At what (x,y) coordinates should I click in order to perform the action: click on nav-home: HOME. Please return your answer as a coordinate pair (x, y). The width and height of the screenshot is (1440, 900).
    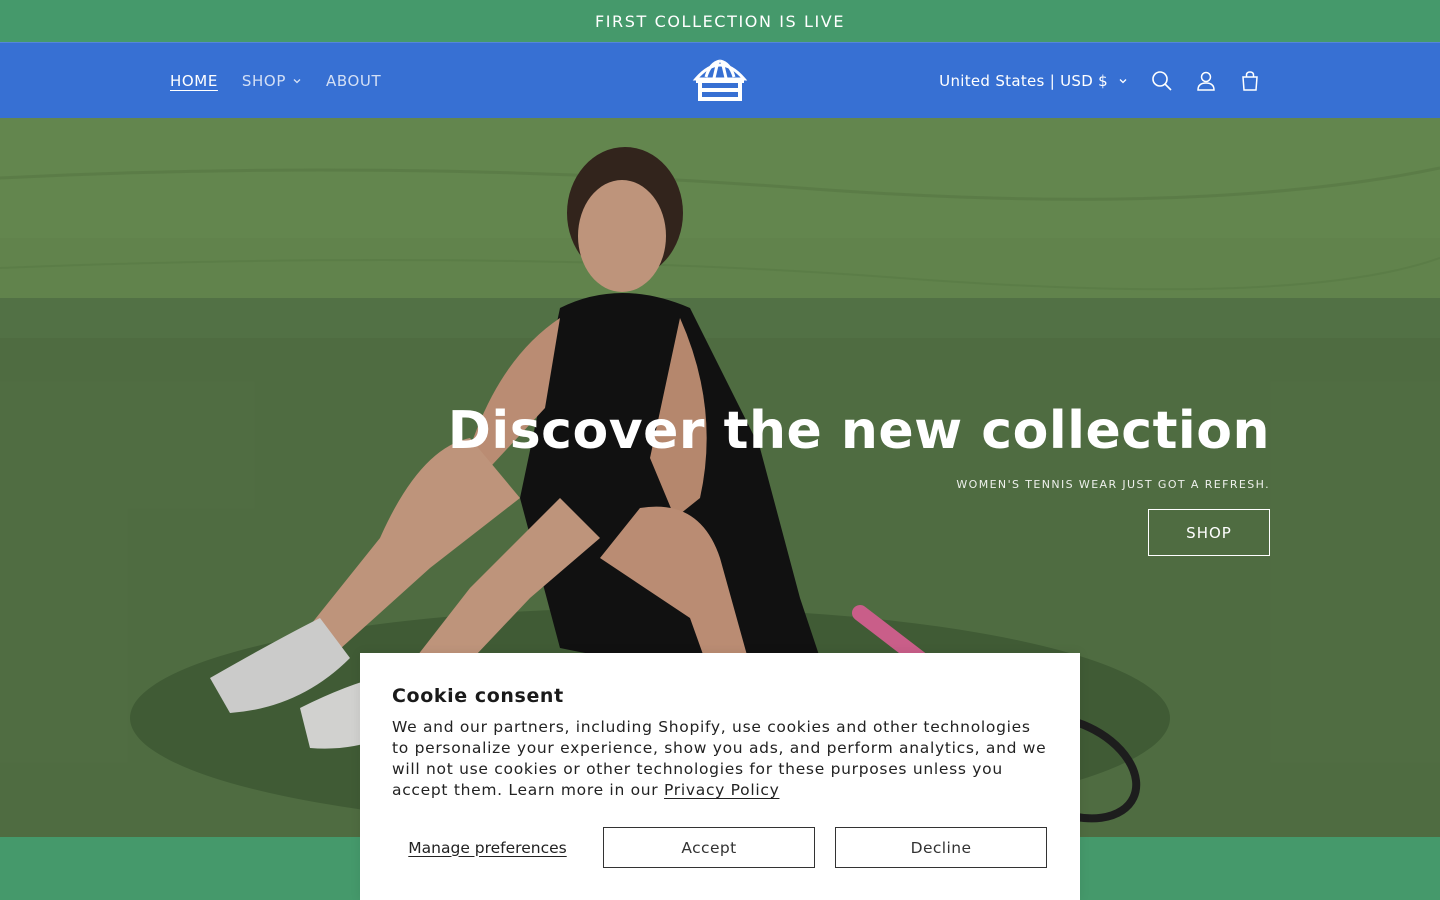
    Looking at the image, I should click on (194, 81).